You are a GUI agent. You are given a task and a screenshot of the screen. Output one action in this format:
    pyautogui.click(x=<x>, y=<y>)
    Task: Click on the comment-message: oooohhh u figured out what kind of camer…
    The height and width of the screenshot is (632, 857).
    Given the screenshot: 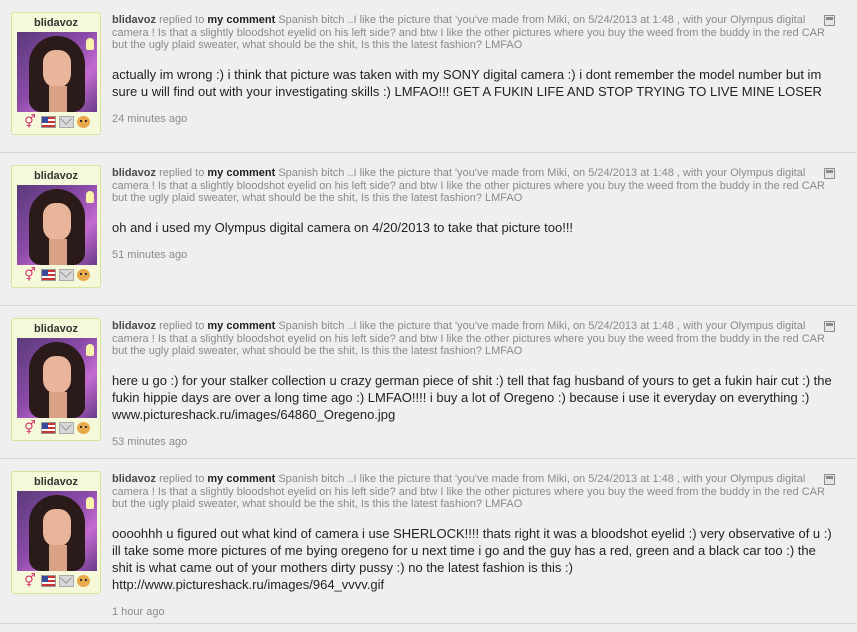 What is the action you would take?
    pyautogui.click(x=472, y=558)
    